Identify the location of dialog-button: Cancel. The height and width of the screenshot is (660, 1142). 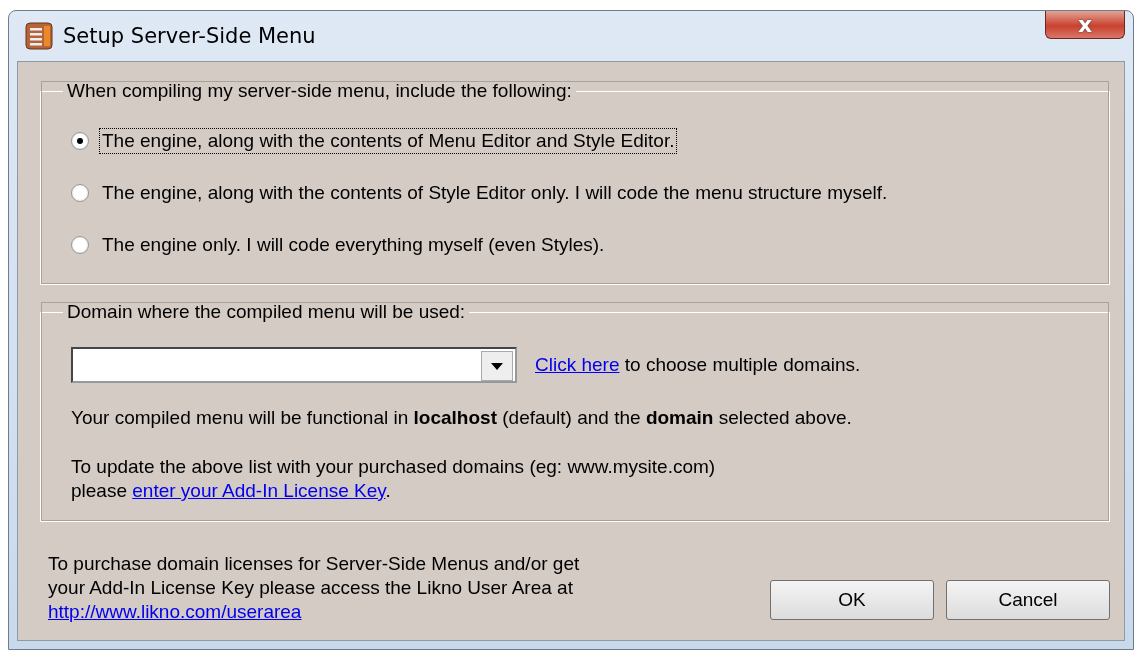
(1028, 600).